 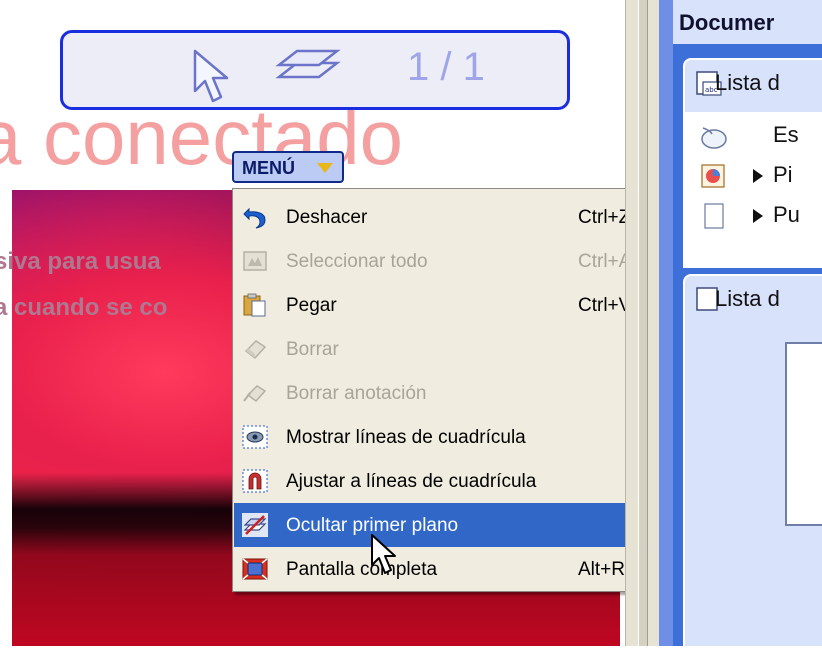 I want to click on slide-toolbar: 1 / 1, so click(x=315, y=70).